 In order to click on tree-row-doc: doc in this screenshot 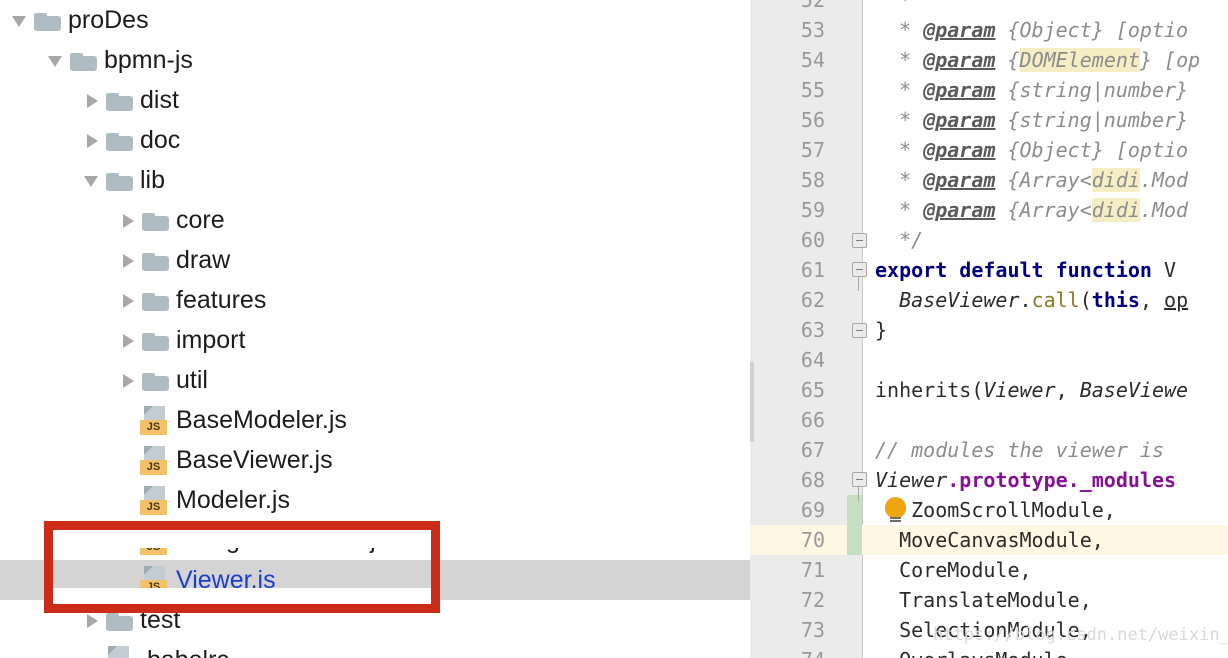, I will do `click(375, 140)`.